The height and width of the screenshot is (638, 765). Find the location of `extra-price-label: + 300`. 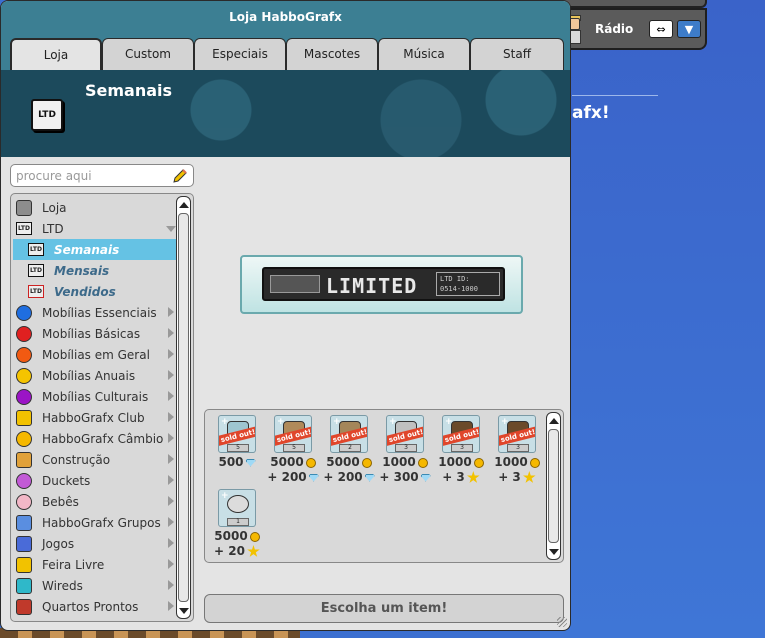

extra-price-label: + 300 is located at coordinates (399, 477).